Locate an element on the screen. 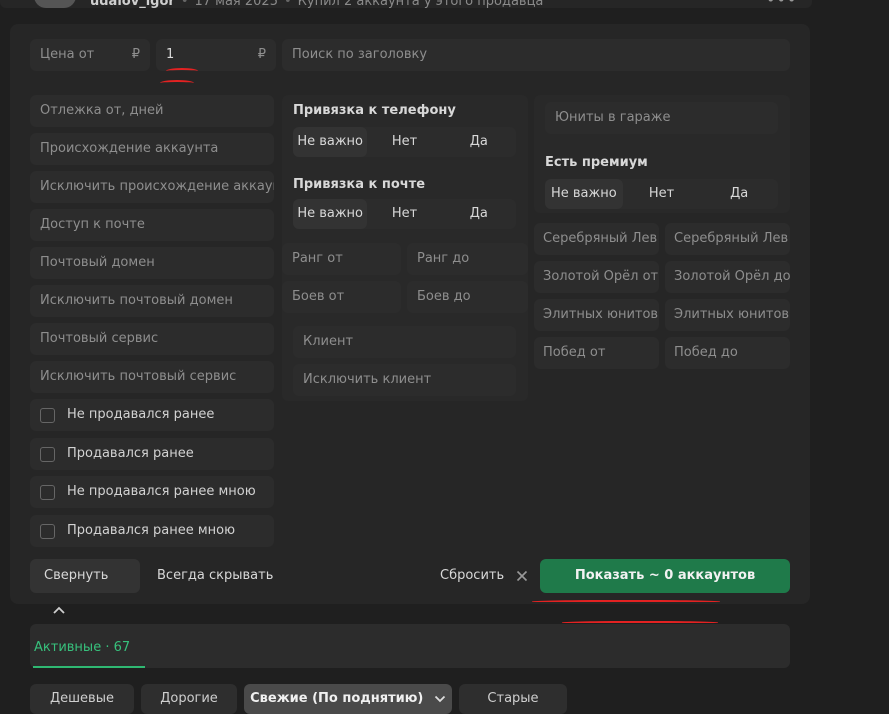 The image size is (889, 714). reset-label: Сбросить is located at coordinates (472, 575).